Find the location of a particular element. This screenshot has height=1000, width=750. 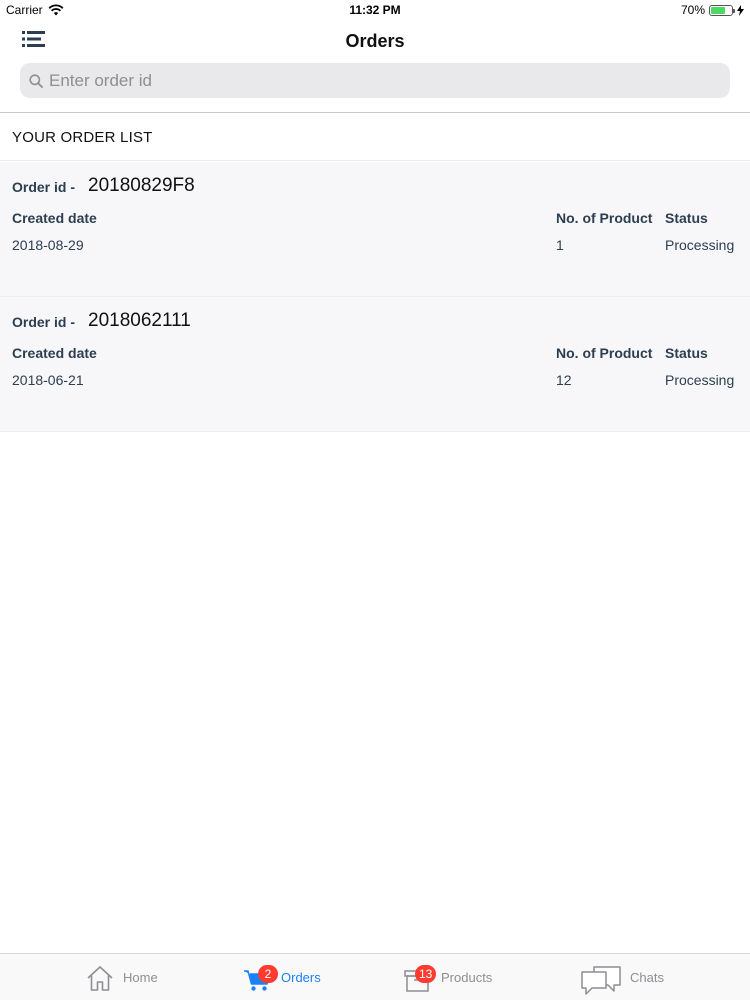

section-title: YOUR ORDER LIST is located at coordinates (82, 137).